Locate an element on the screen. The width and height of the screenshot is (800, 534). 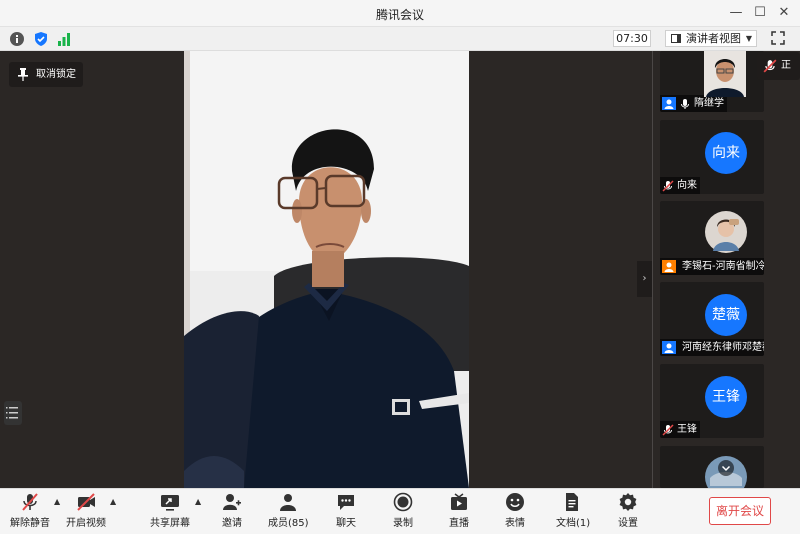
documents-label: 文档(1) is located at coordinates (573, 523).